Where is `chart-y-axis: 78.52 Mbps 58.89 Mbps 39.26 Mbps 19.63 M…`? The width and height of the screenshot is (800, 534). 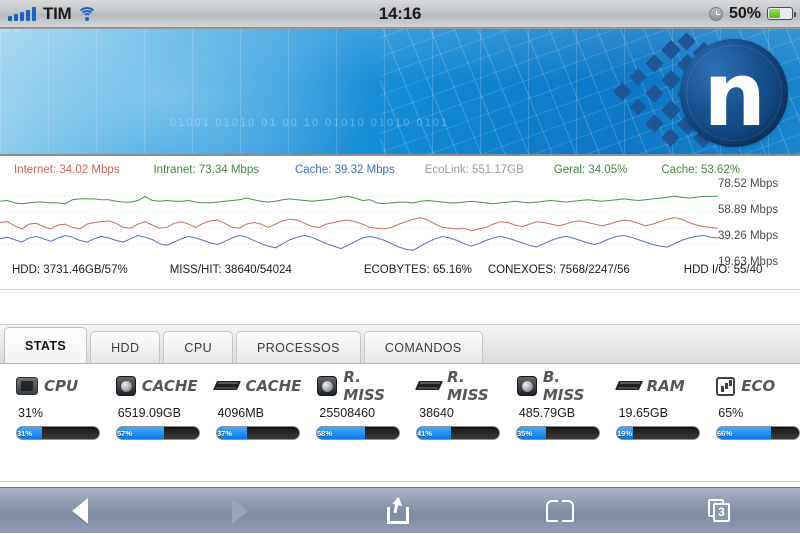
chart-y-axis: 78.52 Mbps 58.89 Mbps 39.26 Mbps 19.63 M… is located at coordinates (757, 223).